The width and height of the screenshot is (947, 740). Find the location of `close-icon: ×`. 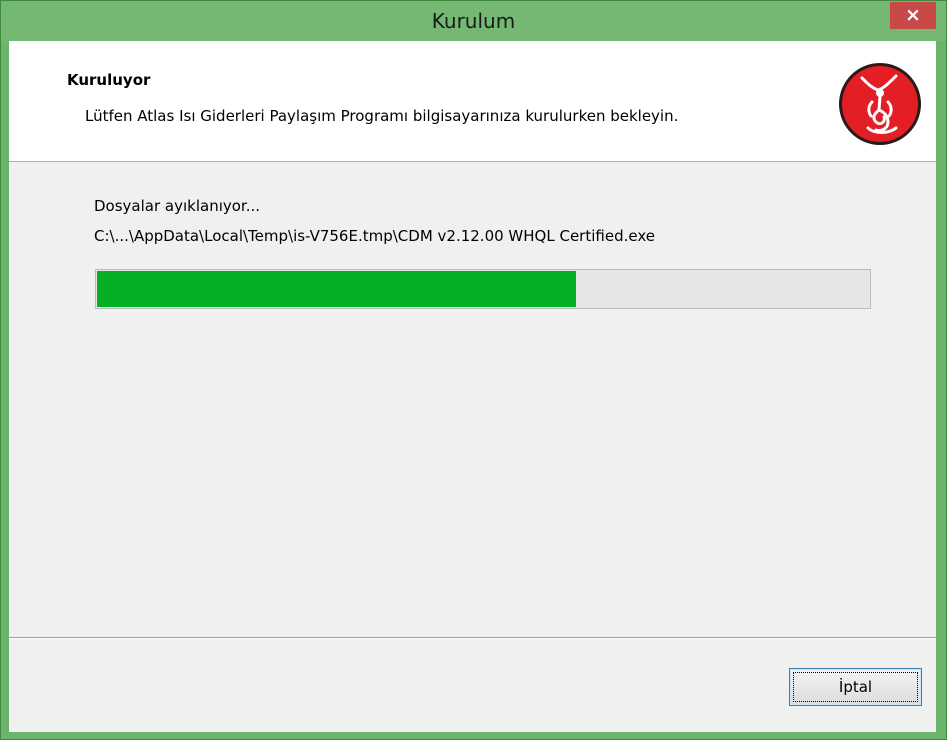

close-icon: × is located at coordinates (913, 15).